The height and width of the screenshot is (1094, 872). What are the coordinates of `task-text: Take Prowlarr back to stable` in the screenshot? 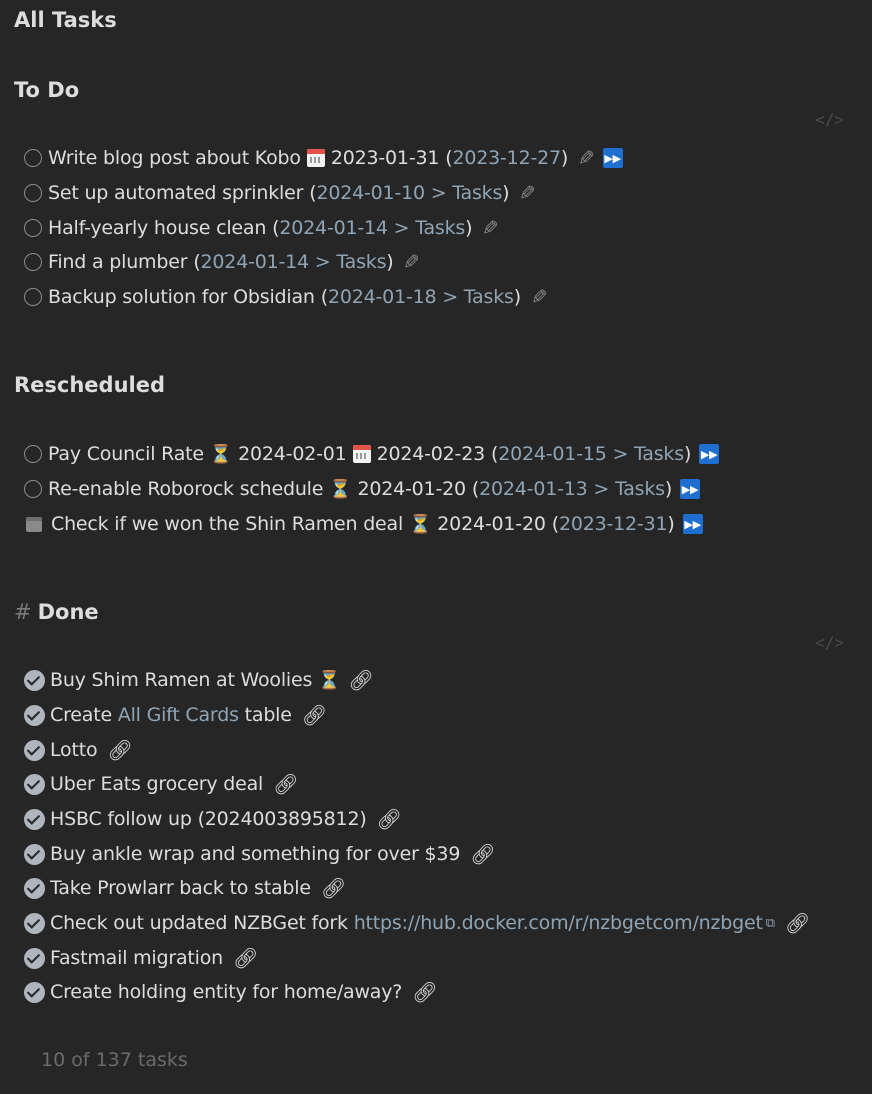 It's located at (180, 888).